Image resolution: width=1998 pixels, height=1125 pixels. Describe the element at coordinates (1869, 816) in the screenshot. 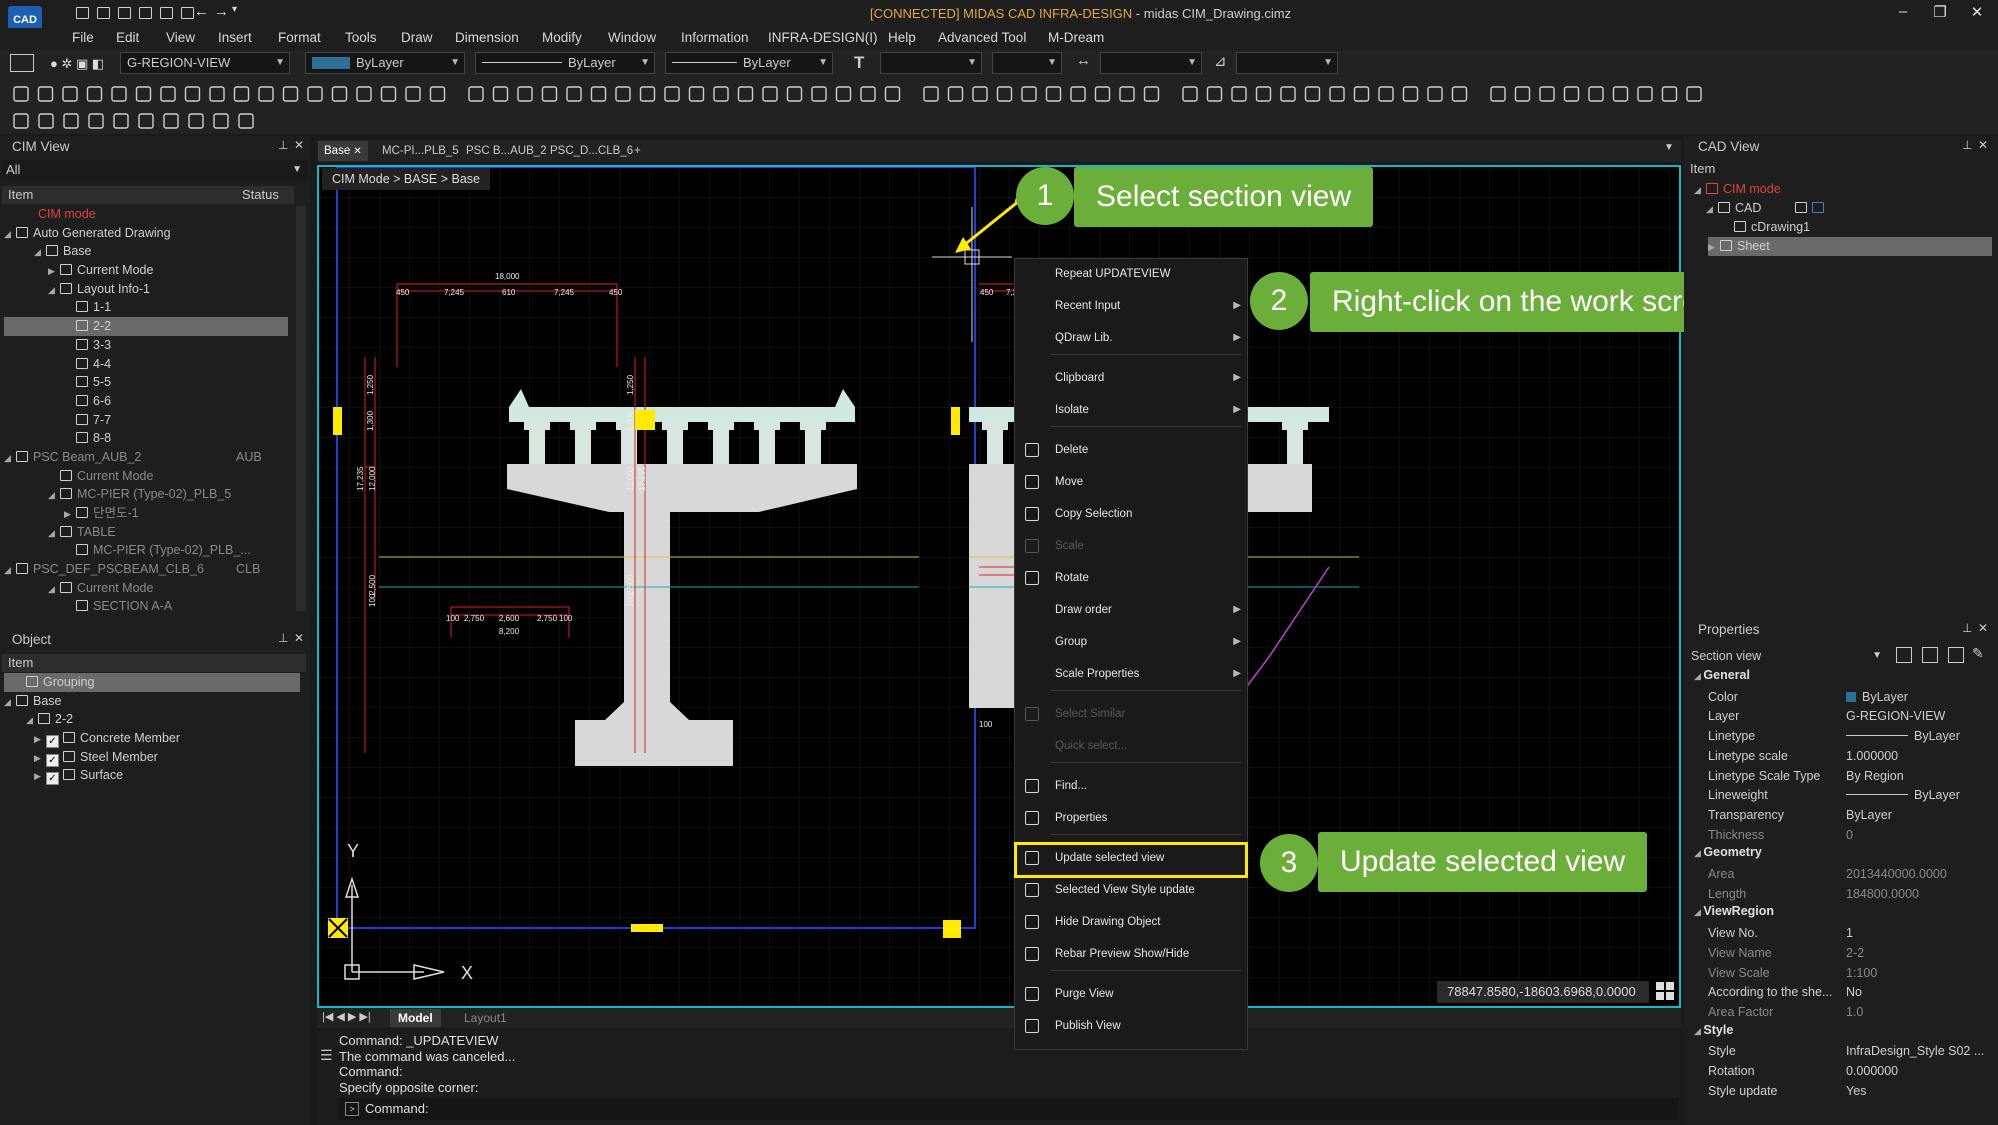

I see `prop-value: ByLayer` at that location.